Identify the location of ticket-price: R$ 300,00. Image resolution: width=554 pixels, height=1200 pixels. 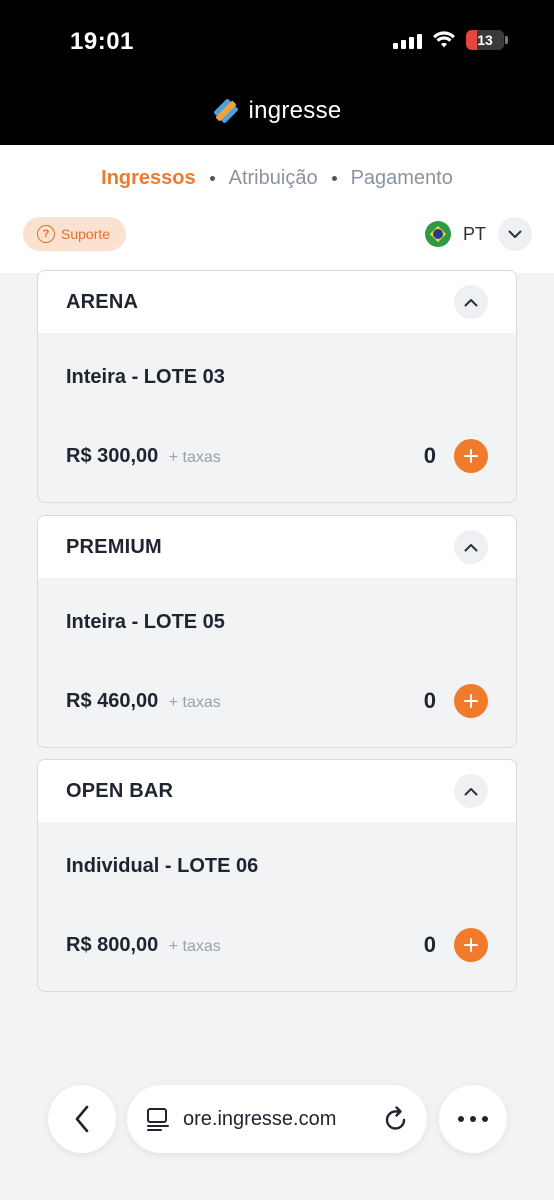
(112, 455).